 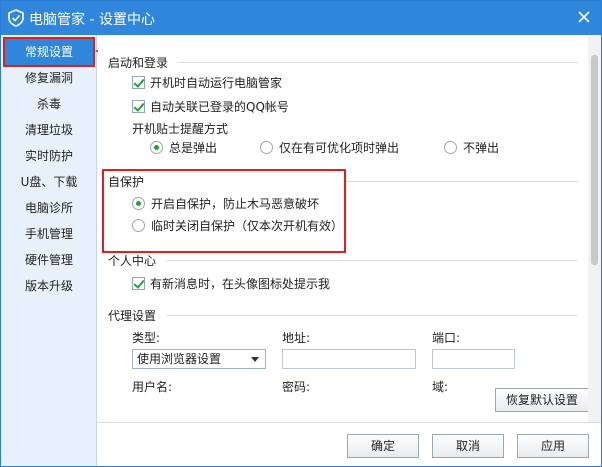 I want to click on section-title-proxy: 代理设置, so click(x=132, y=316).